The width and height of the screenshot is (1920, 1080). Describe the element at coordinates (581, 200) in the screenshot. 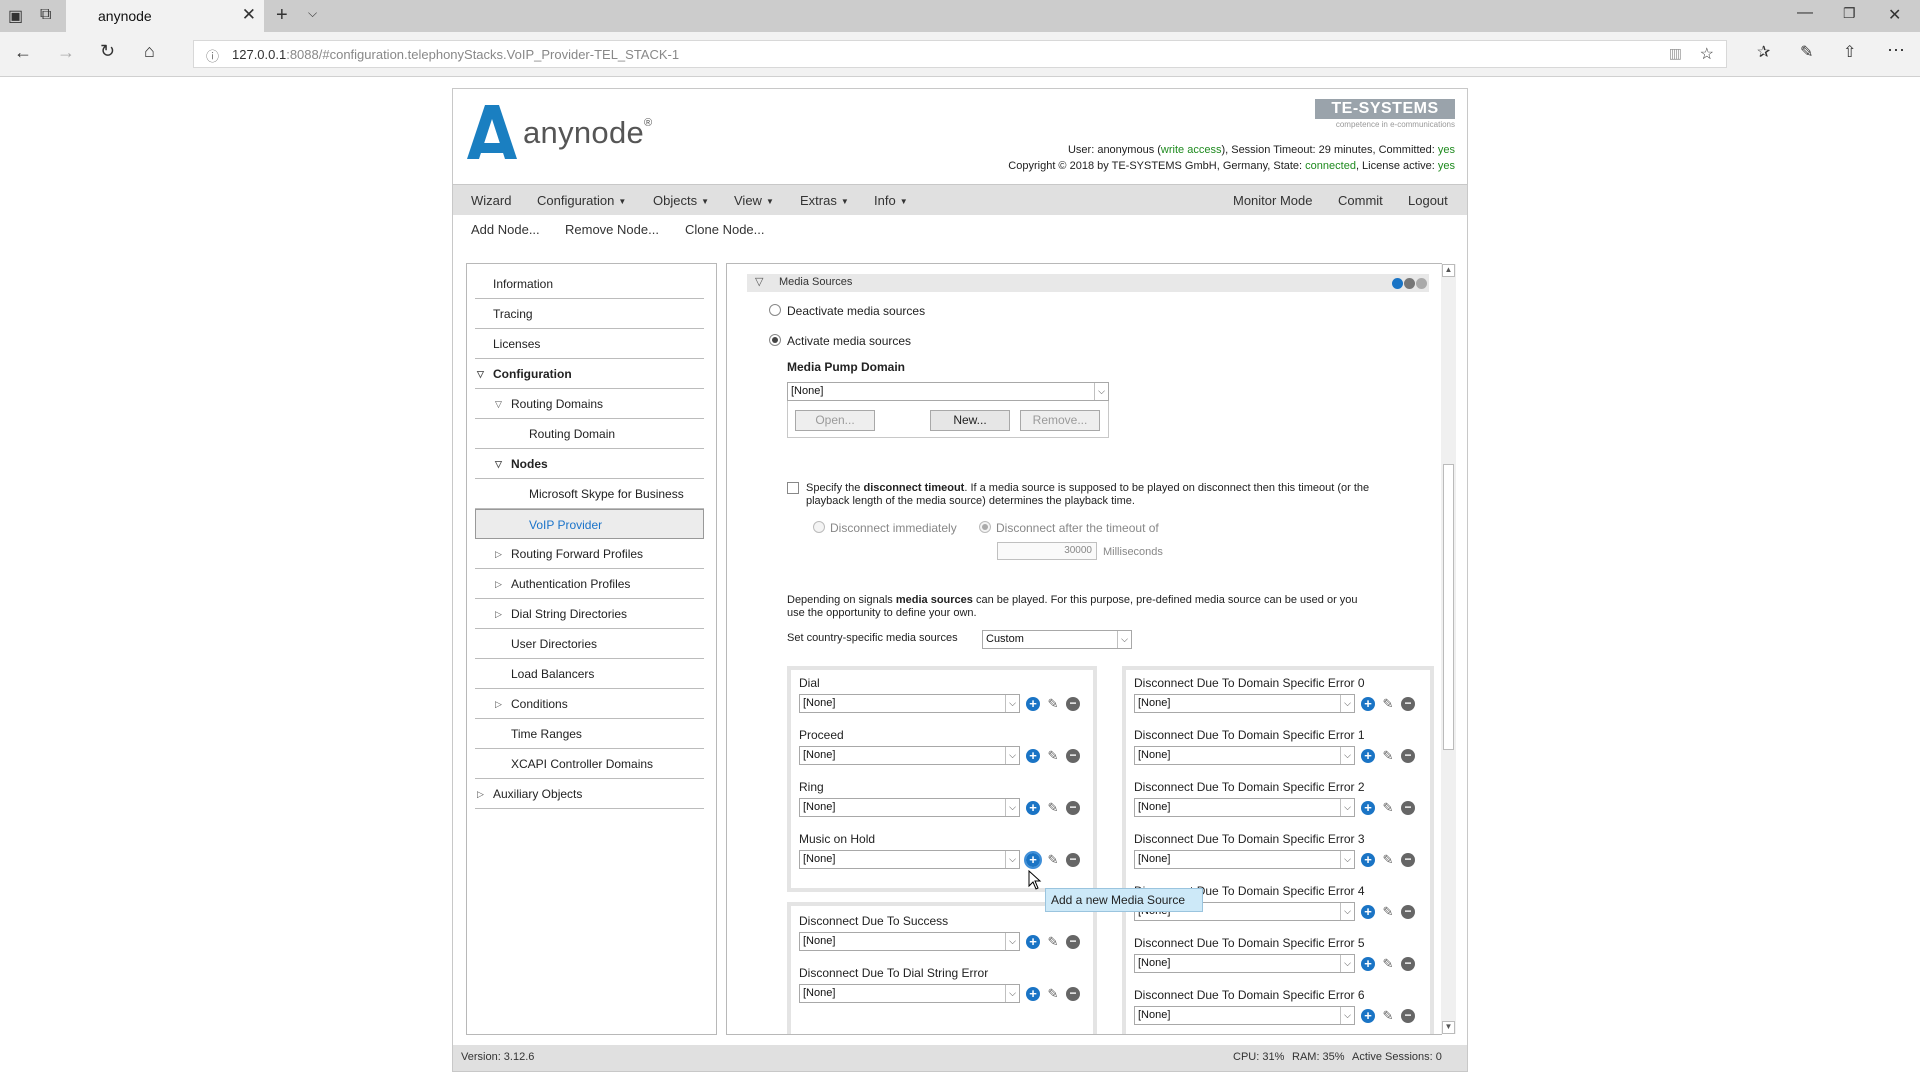

I see `menu-configuration: Configuration ▼` at that location.